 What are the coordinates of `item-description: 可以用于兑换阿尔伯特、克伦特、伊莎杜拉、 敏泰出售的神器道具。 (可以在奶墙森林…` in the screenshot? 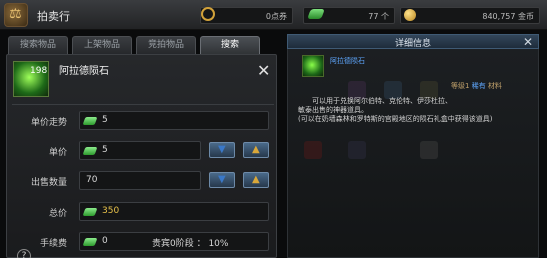 It's located at (412, 110).